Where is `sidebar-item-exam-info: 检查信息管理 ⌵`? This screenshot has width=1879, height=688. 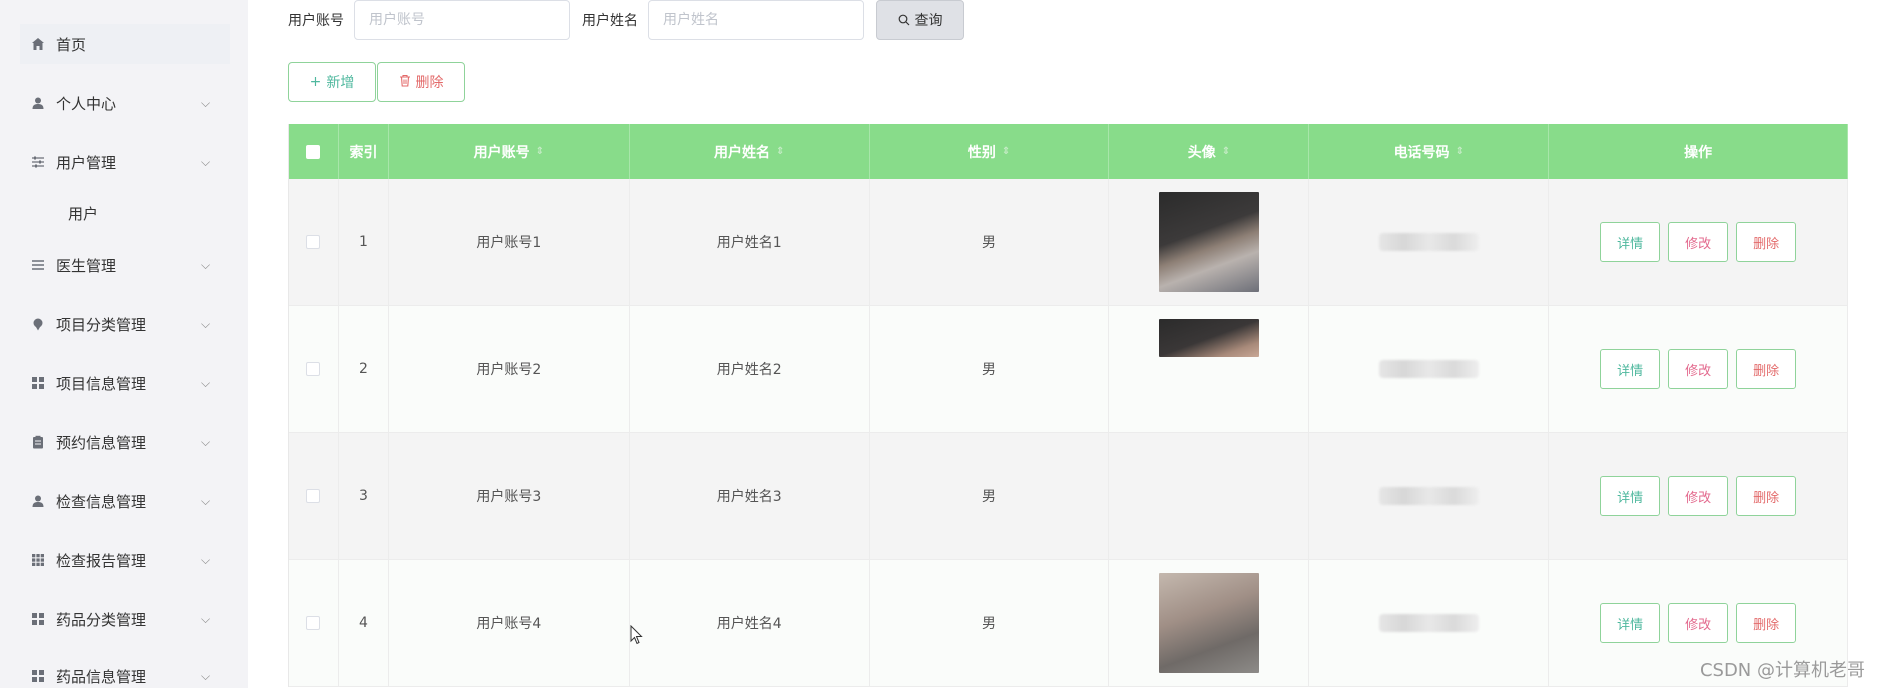 sidebar-item-exam-info: 检查信息管理 ⌵ is located at coordinates (122, 501).